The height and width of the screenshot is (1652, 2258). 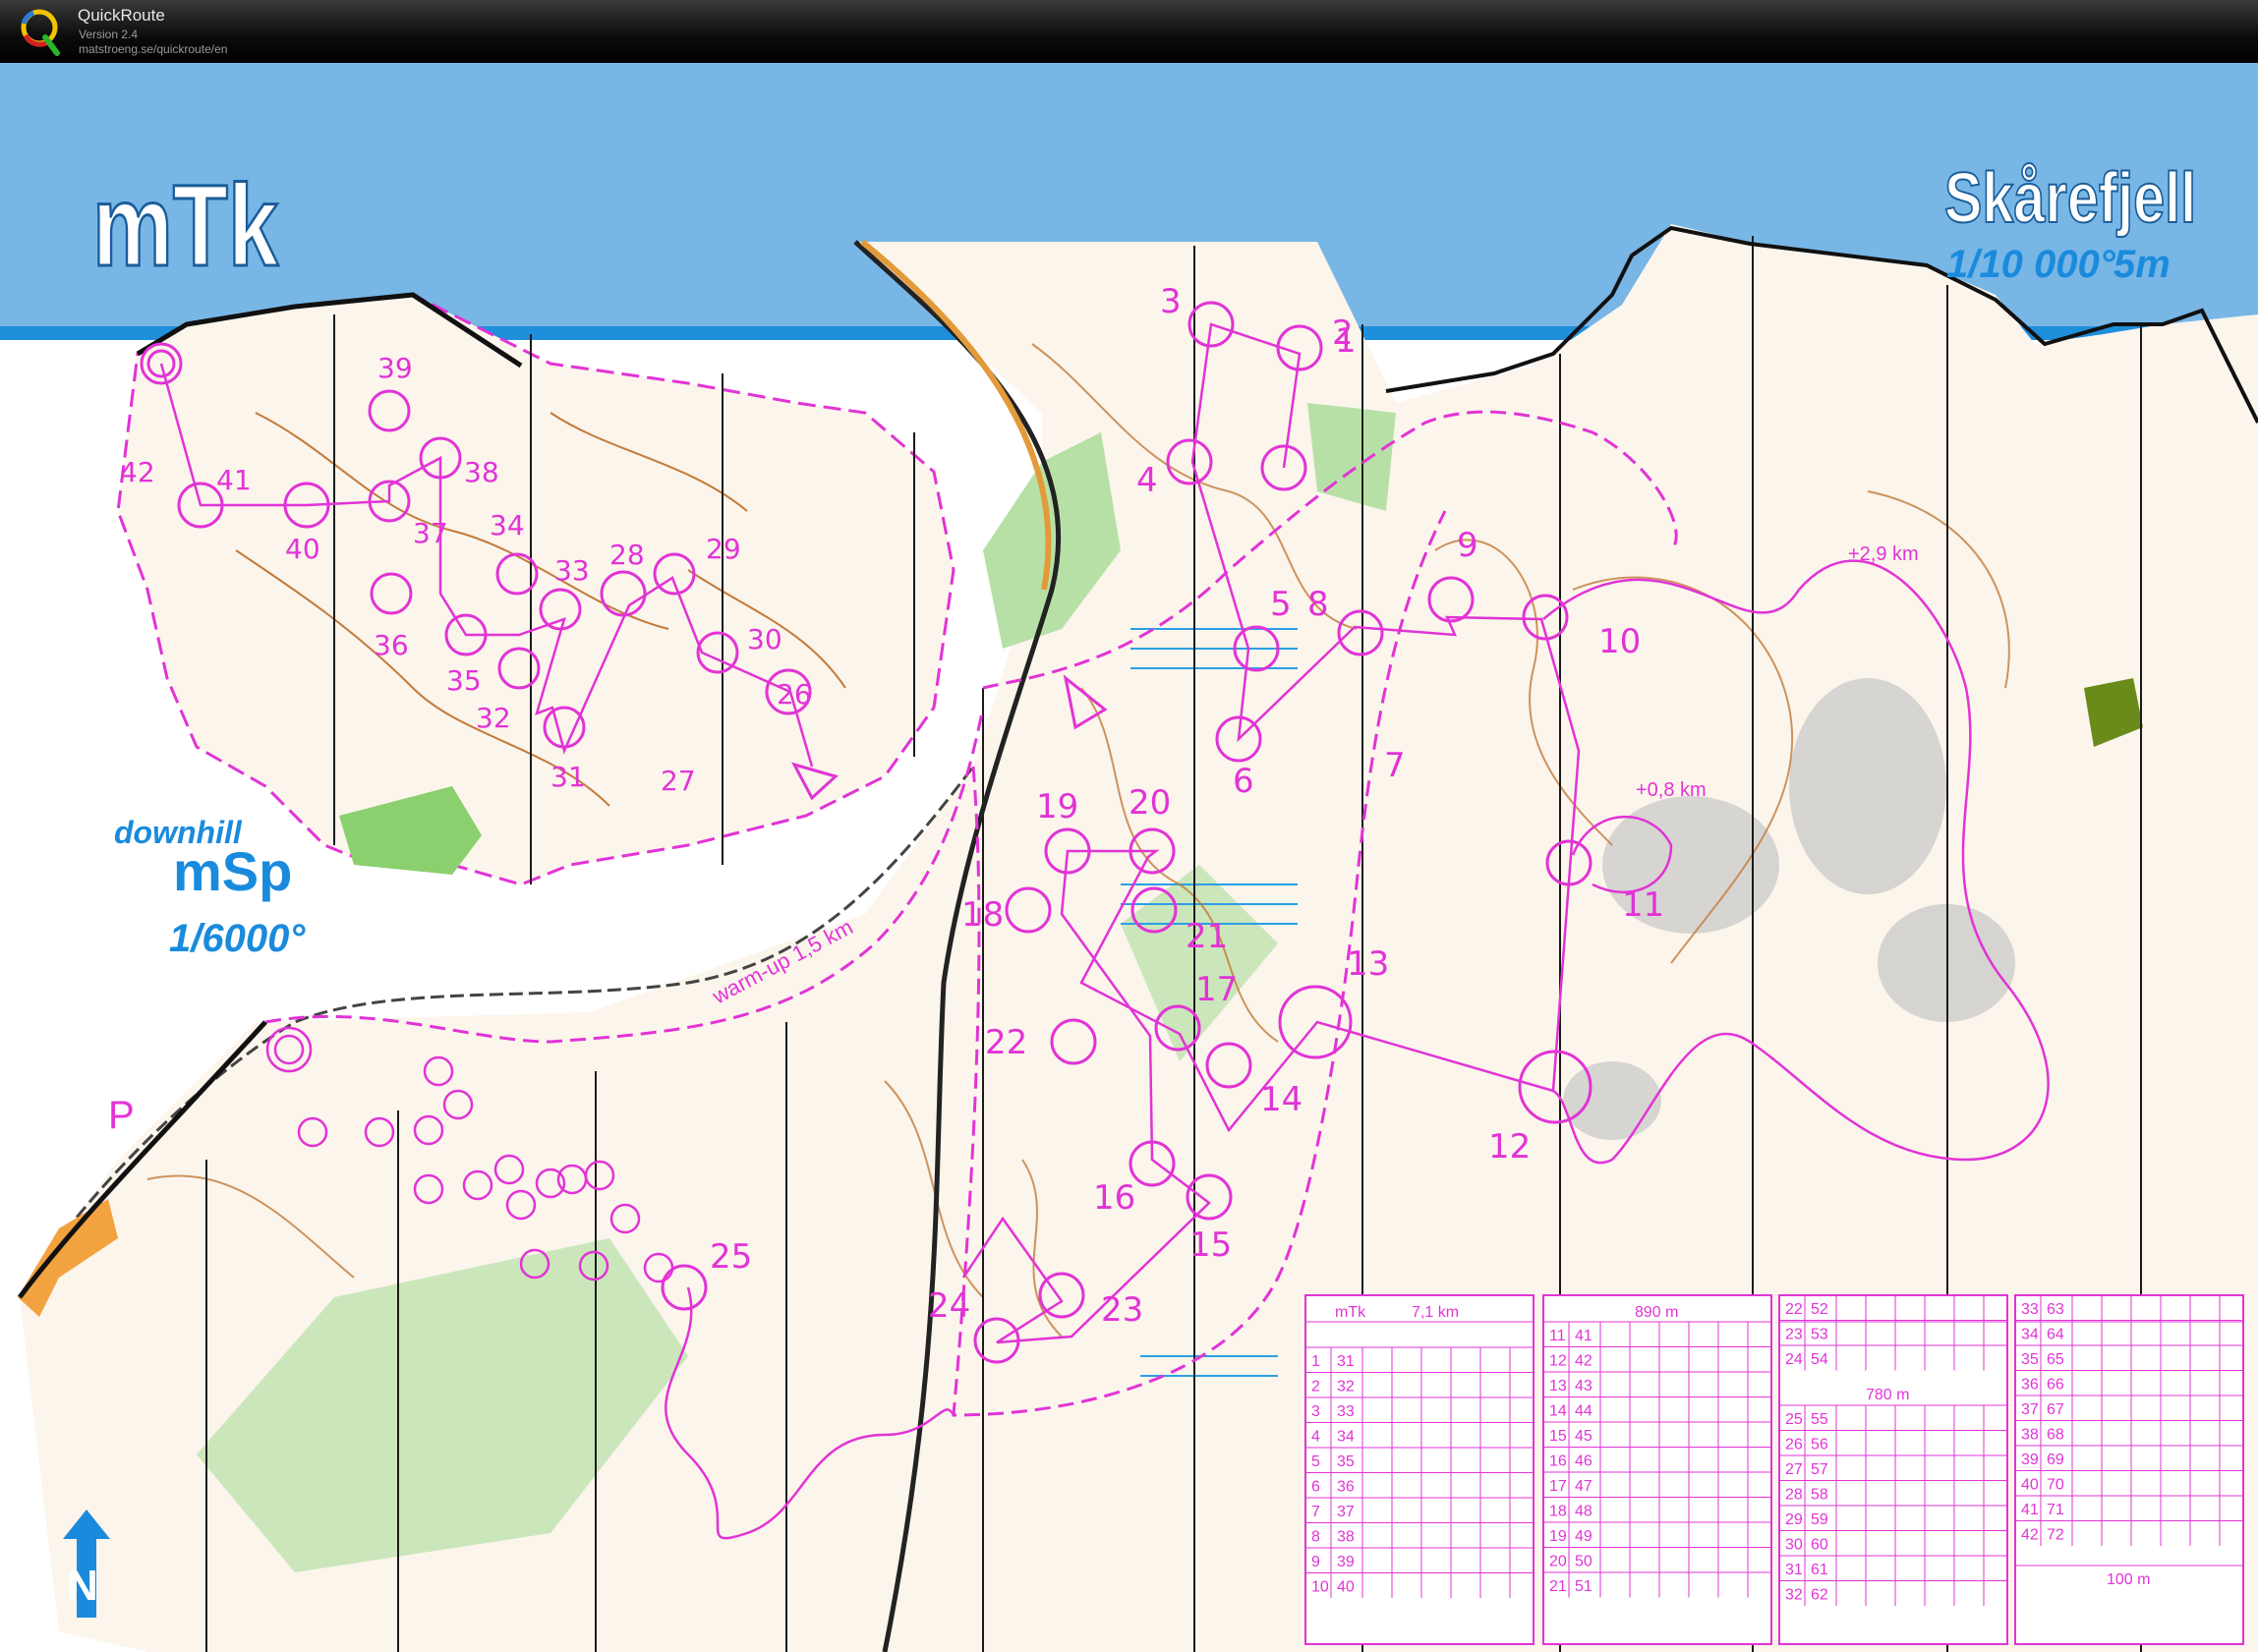 What do you see at coordinates (2055, 1435) in the screenshot?
I see `svg-text: 68` at bounding box center [2055, 1435].